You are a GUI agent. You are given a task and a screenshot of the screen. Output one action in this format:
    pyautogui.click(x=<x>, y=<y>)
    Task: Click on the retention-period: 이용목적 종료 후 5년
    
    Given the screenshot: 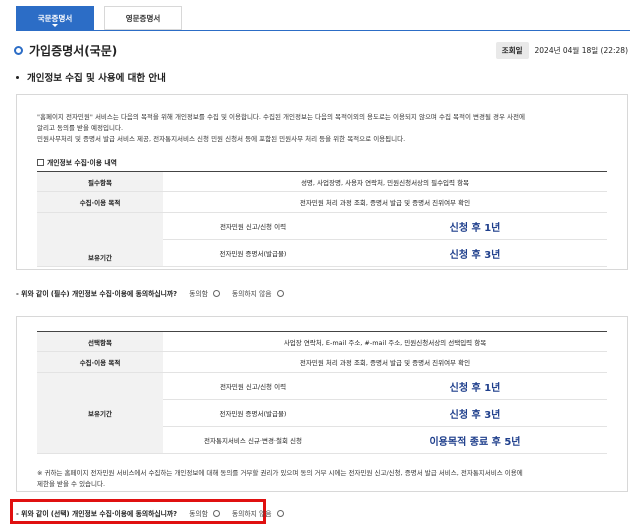 What is the action you would take?
    pyautogui.click(x=475, y=440)
    